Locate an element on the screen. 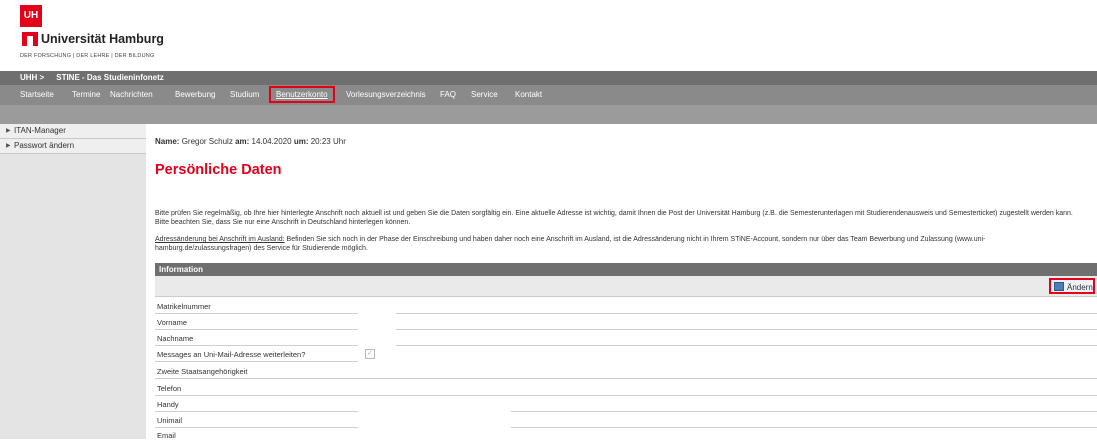  forward-messages-checkbox: ✓ is located at coordinates (370, 354).